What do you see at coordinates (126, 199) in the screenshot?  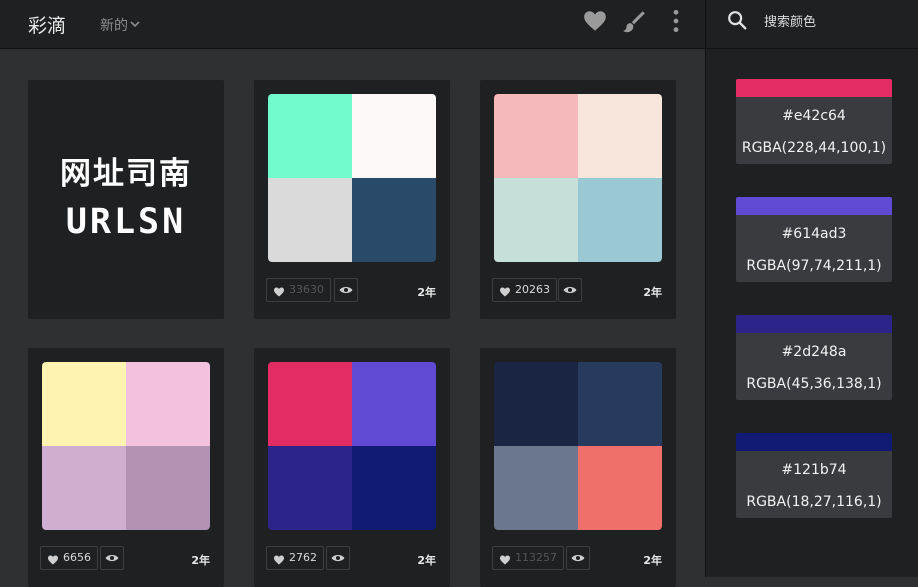 I see `ad-banner: 网址司南 URLSN` at bounding box center [126, 199].